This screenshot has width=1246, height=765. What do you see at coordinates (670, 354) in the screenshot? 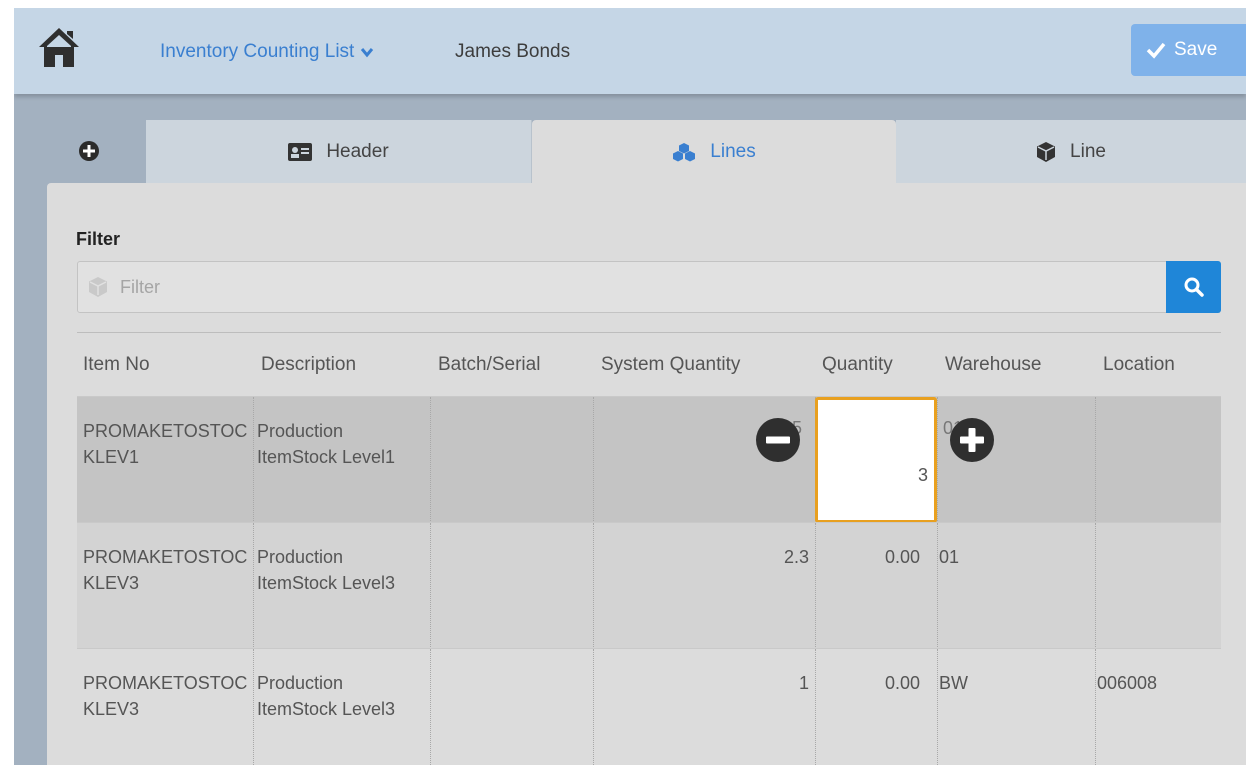
I see `column-header-system-quantity: System Quantity` at bounding box center [670, 354].